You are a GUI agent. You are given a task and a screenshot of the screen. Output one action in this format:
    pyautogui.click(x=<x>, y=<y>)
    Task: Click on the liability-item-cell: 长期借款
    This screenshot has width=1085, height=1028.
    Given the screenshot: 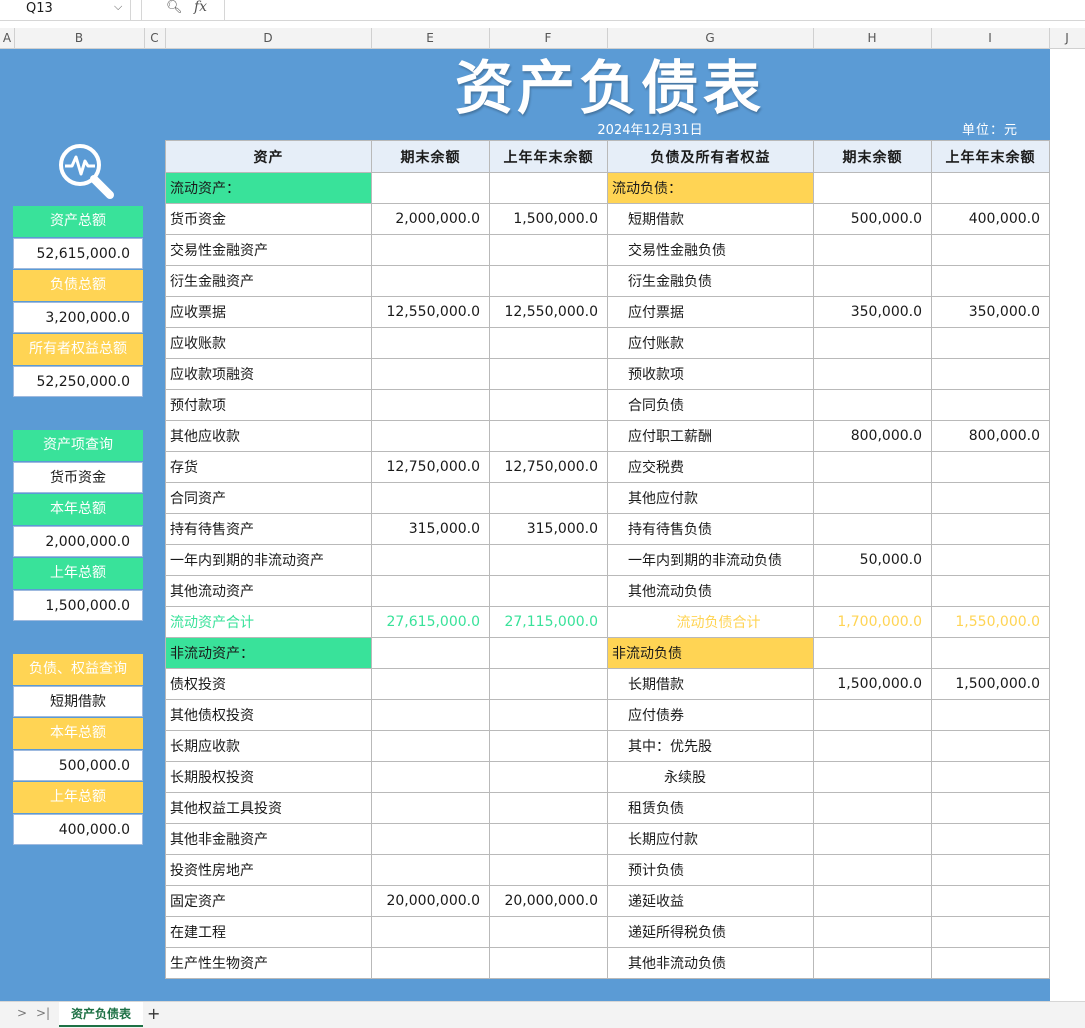 What is the action you would take?
    pyautogui.click(x=710, y=684)
    